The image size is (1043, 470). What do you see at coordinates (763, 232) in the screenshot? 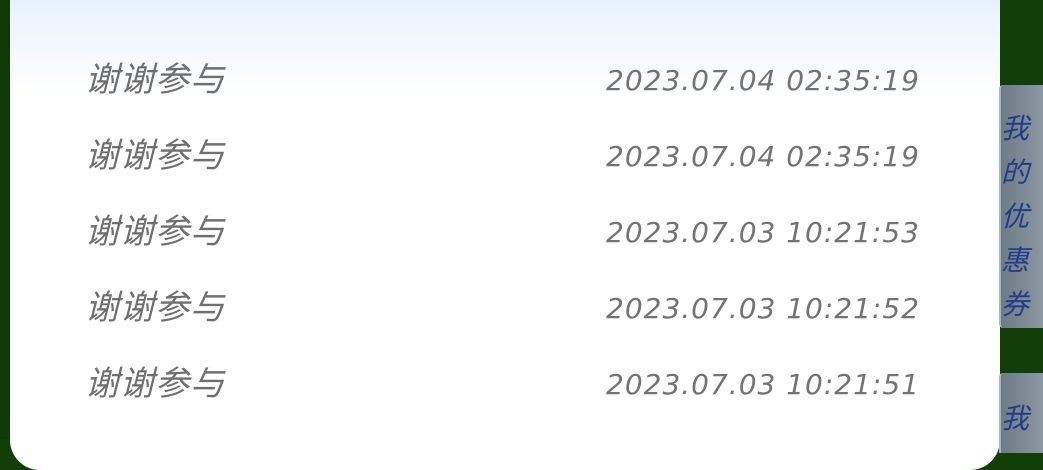
I see `record-time: 2023.07.03 10:21:53` at bounding box center [763, 232].